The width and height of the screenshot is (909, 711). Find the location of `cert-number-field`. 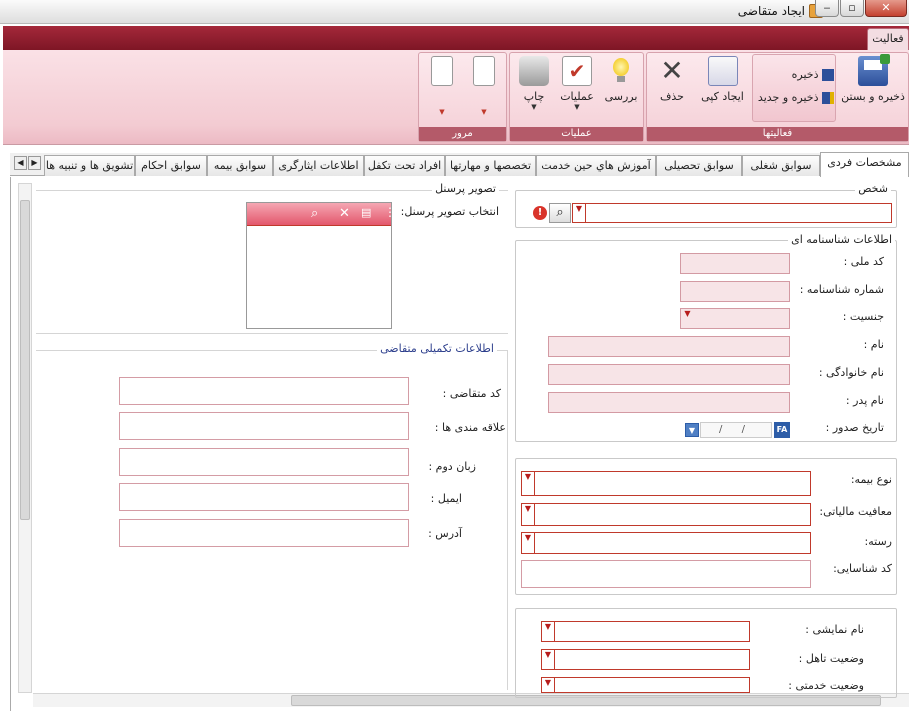

cert-number-field is located at coordinates (735, 291).